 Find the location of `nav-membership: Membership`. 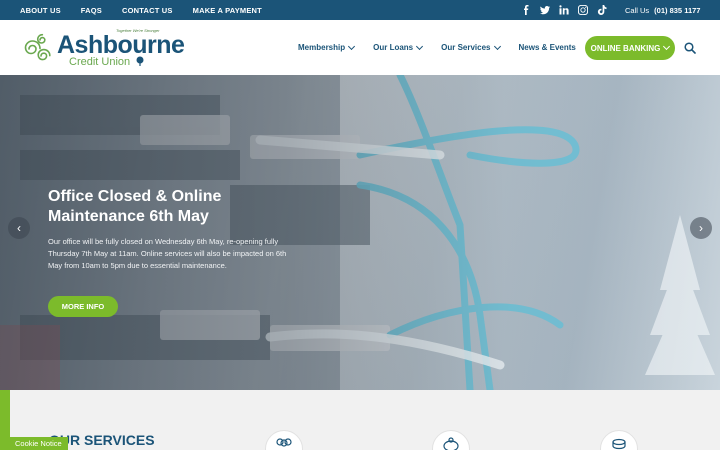

nav-membership: Membership is located at coordinates (327, 47).